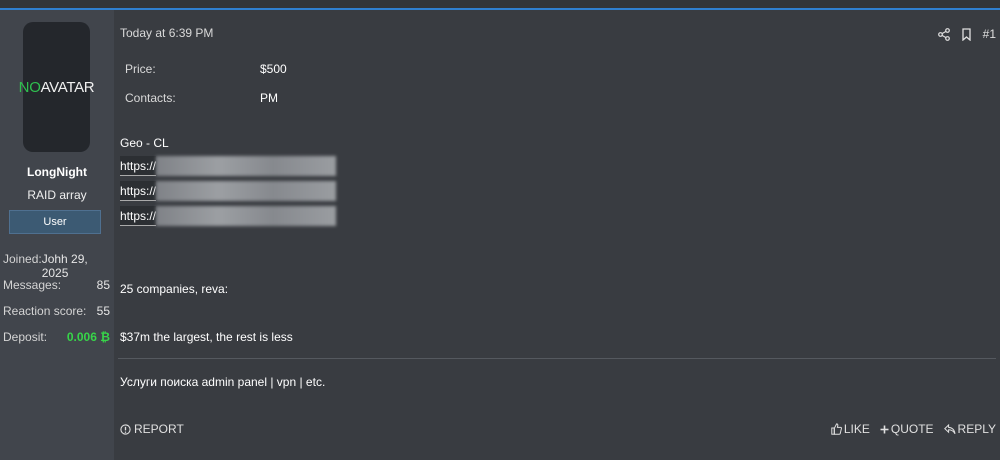 Image resolution: width=1000 pixels, height=460 pixels. Describe the element at coordinates (103, 285) in the screenshot. I see `stat-value: 85` at that location.